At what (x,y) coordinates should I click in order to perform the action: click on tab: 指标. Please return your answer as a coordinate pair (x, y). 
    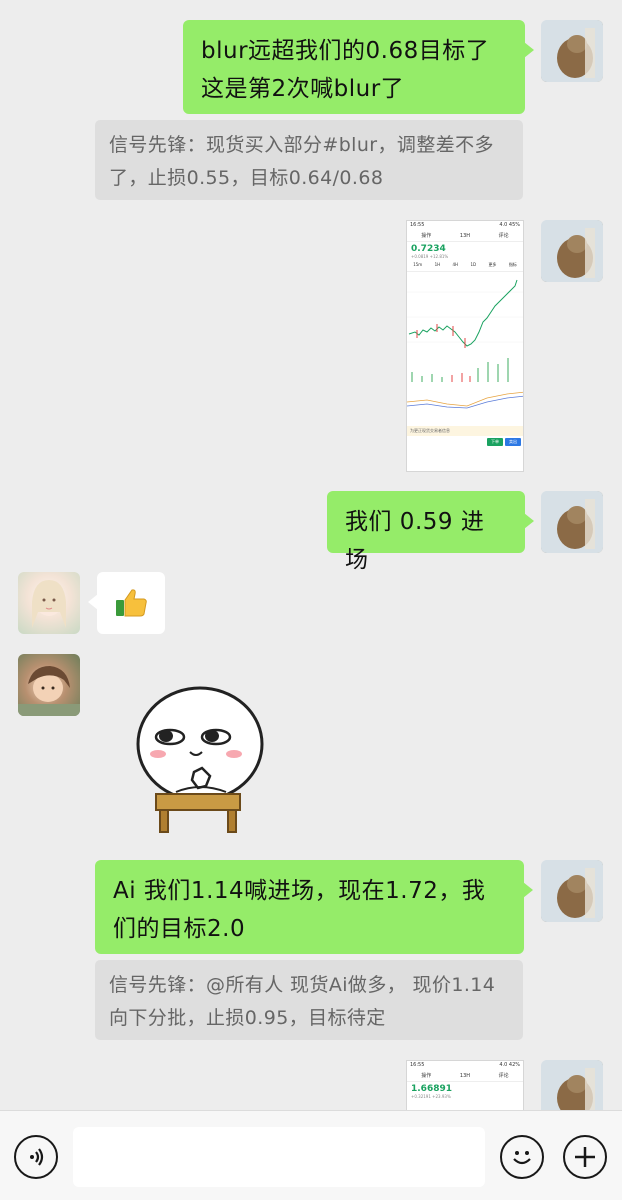
    Looking at the image, I should click on (512, 264).